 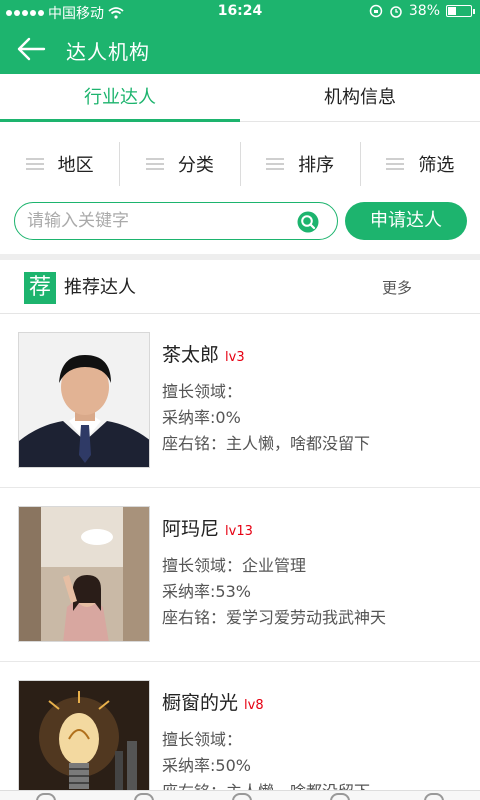 What do you see at coordinates (120, 98) in the screenshot?
I see `tab-industry-experts: 行业达人` at bounding box center [120, 98].